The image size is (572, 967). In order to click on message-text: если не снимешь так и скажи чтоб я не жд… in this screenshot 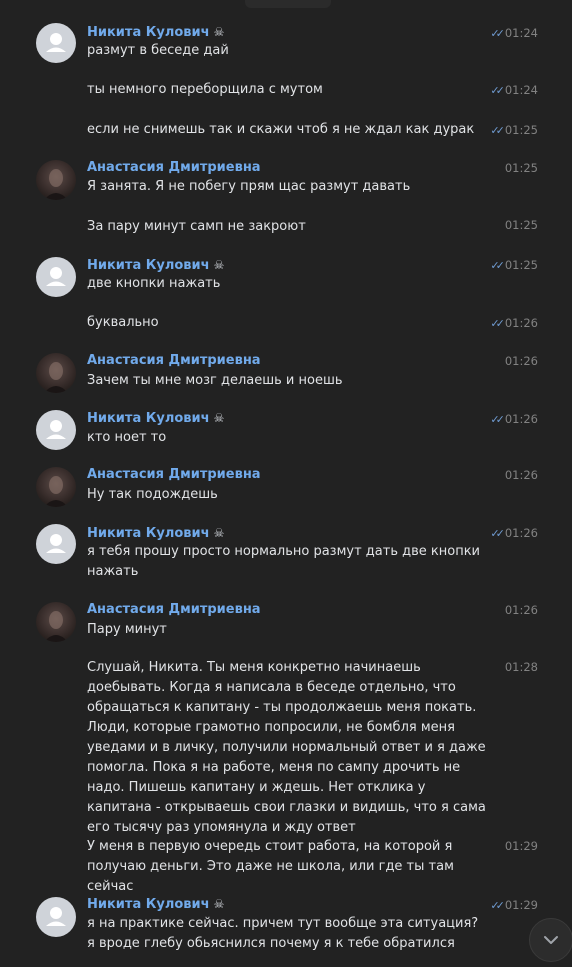, I will do `click(281, 129)`.